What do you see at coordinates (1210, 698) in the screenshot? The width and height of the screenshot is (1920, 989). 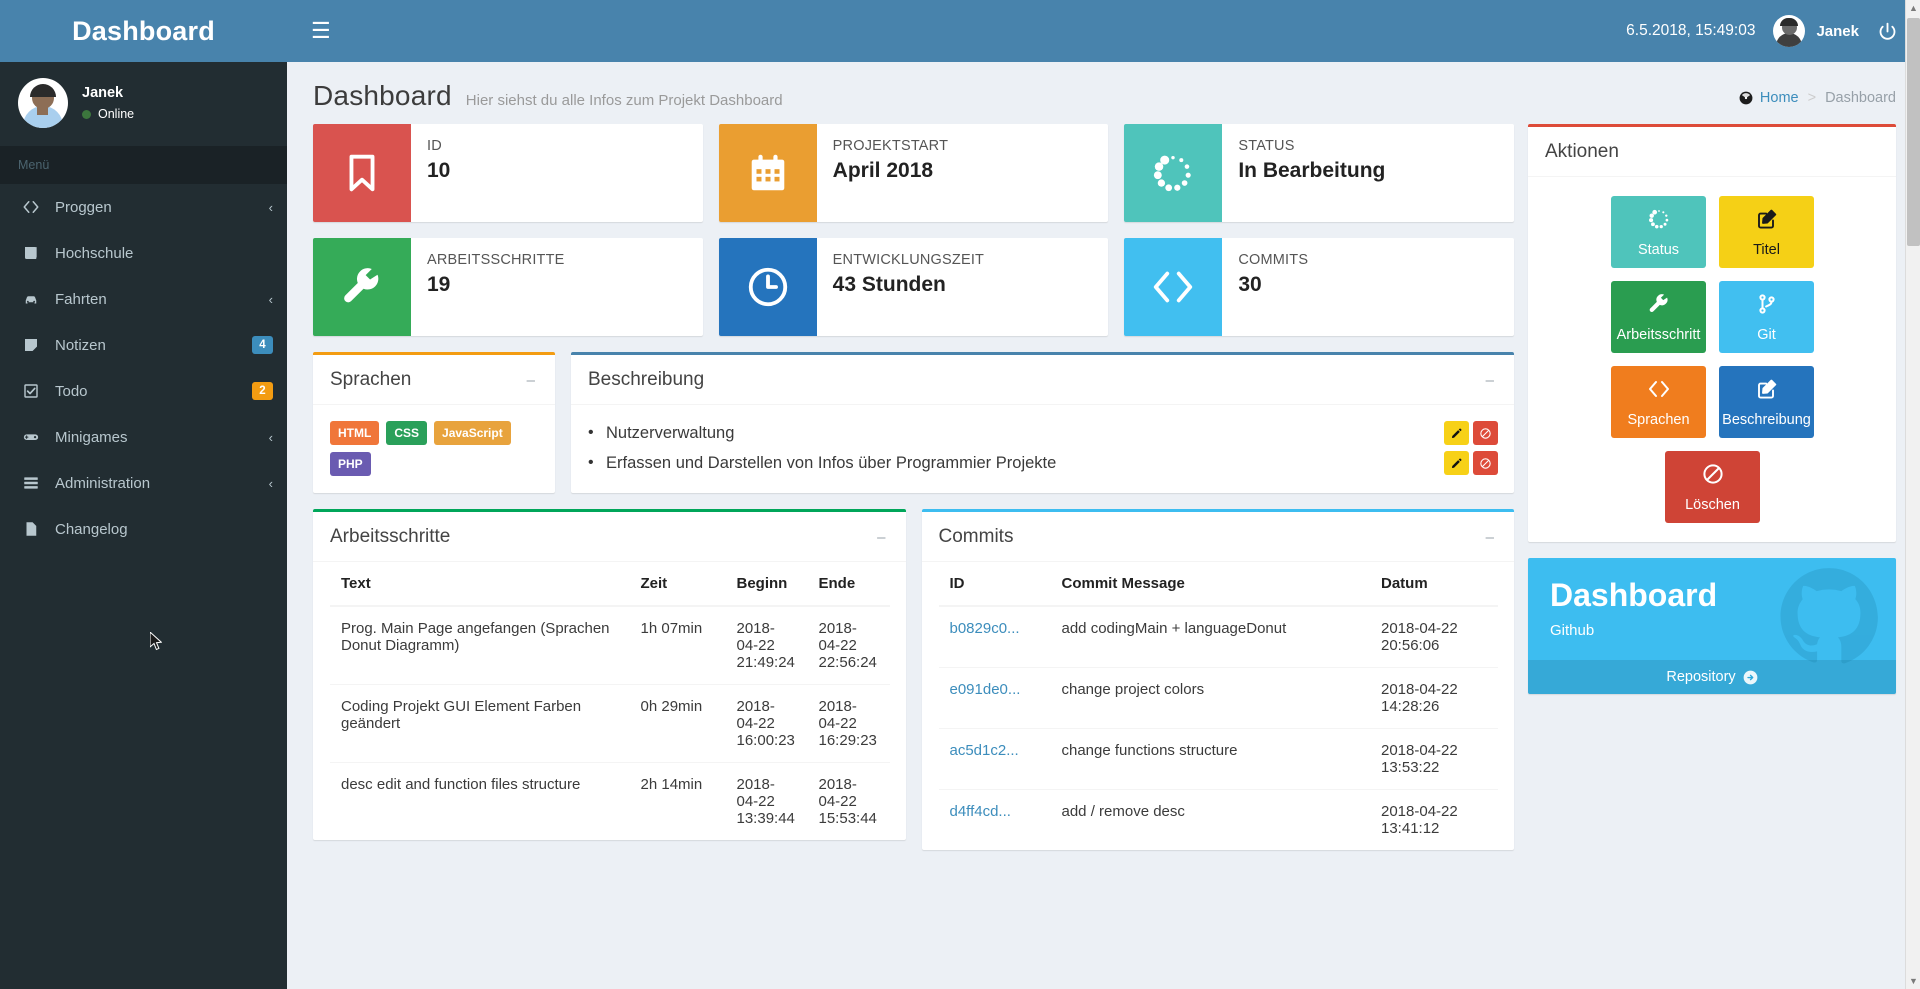 I see `commit-message: change project colors` at bounding box center [1210, 698].